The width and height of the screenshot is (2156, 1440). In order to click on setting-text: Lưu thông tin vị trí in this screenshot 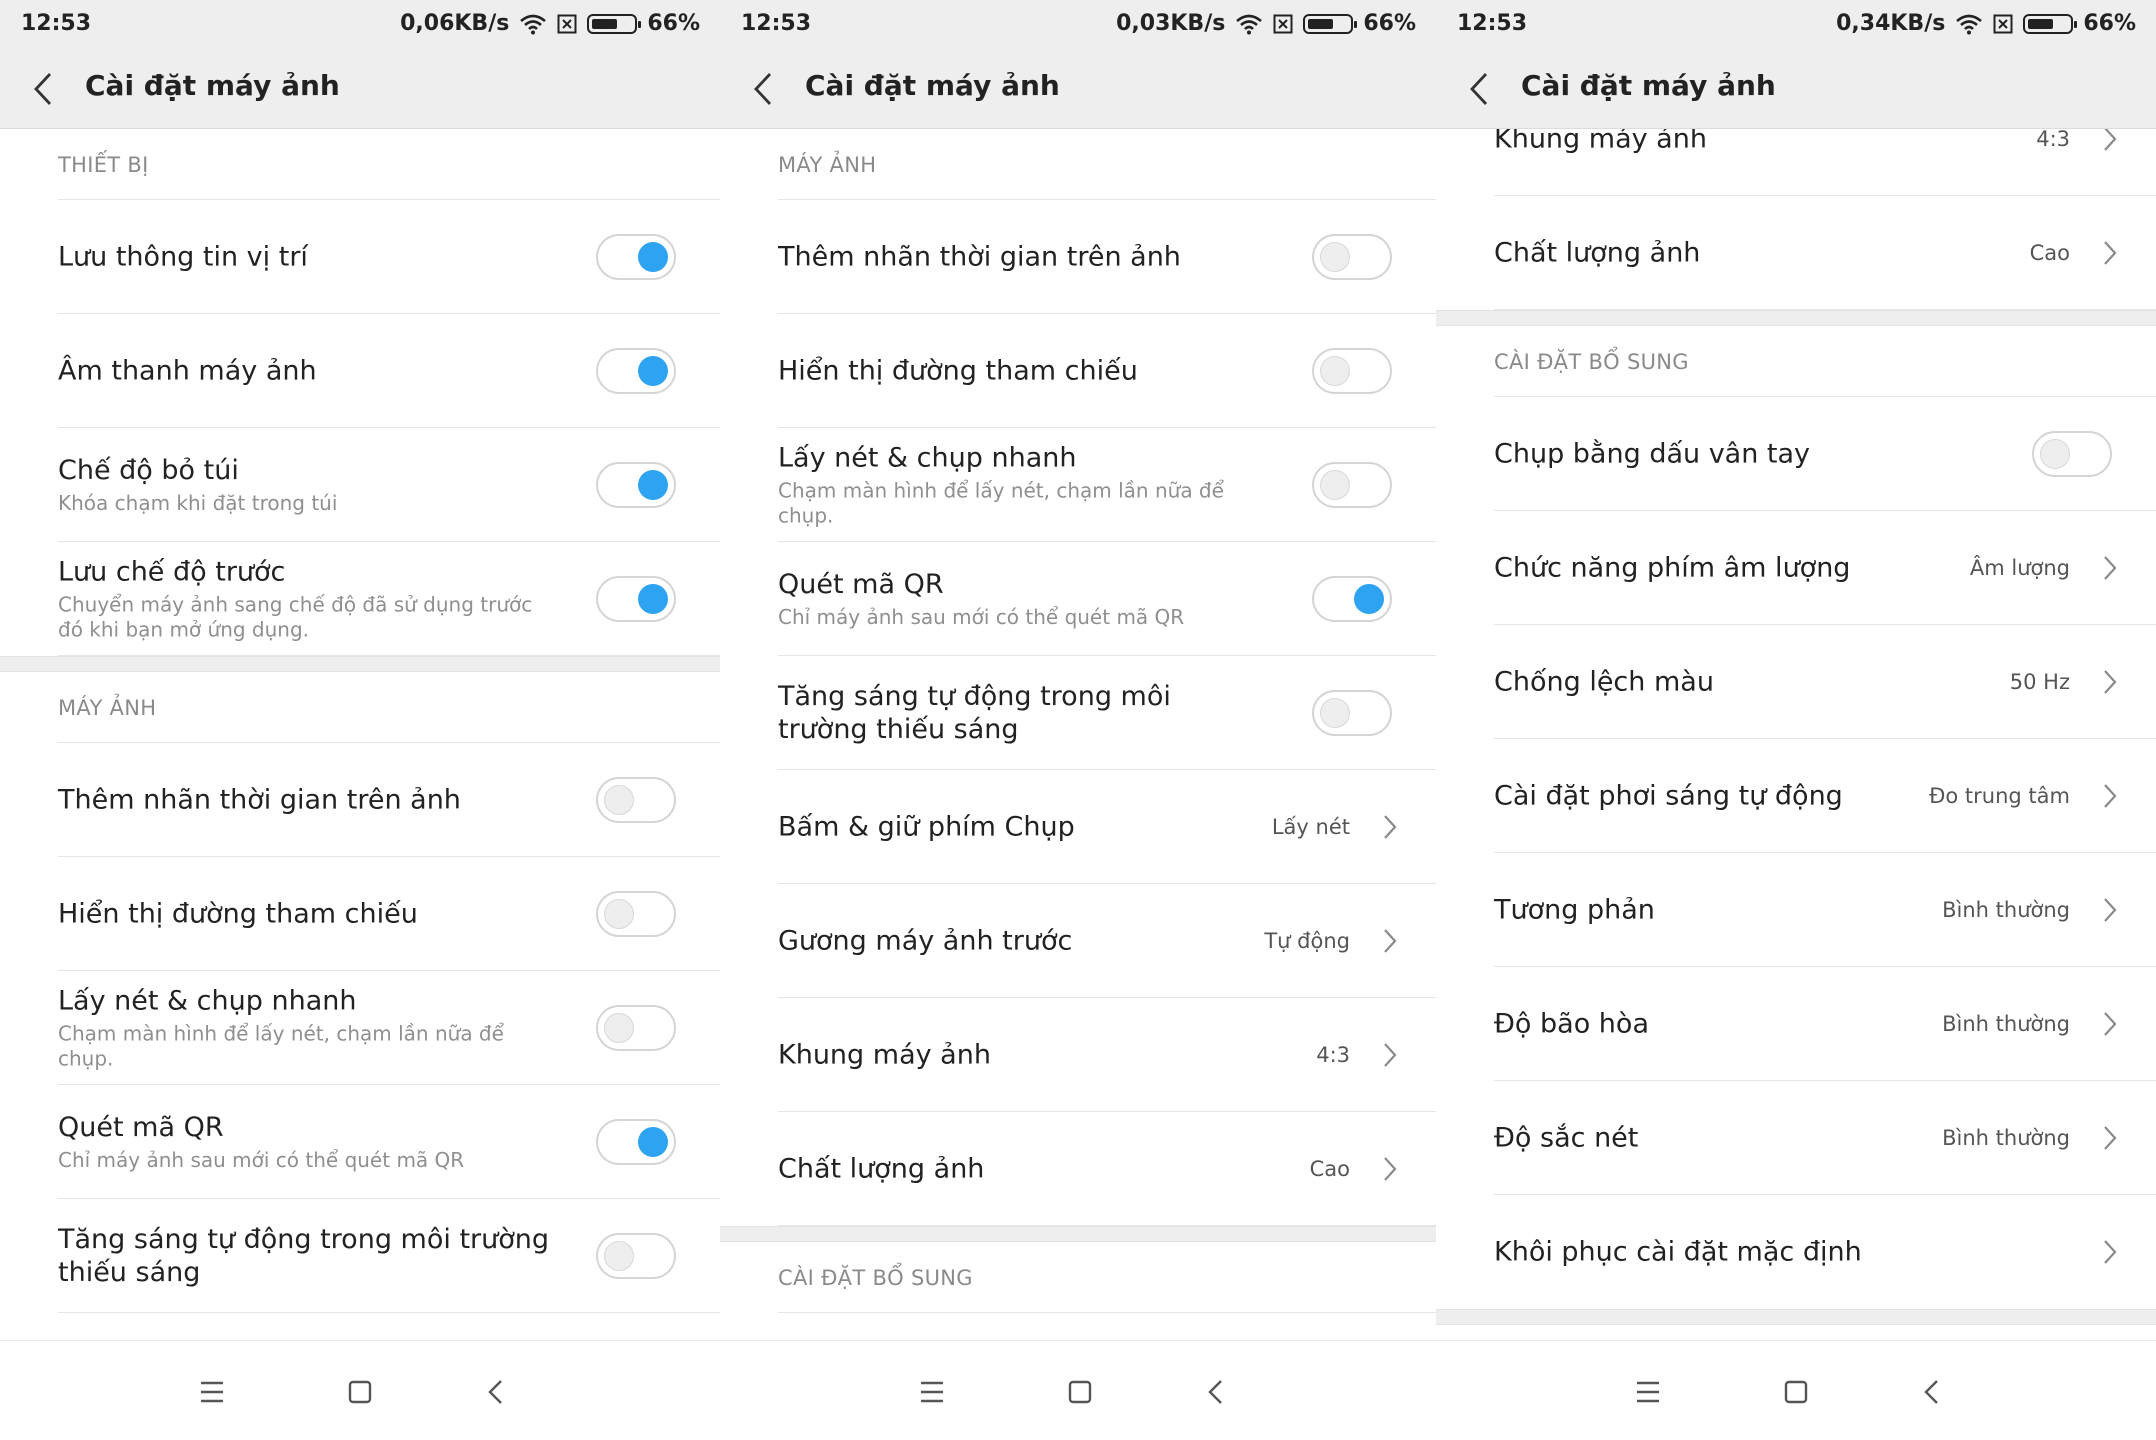, I will do `click(304, 257)`.